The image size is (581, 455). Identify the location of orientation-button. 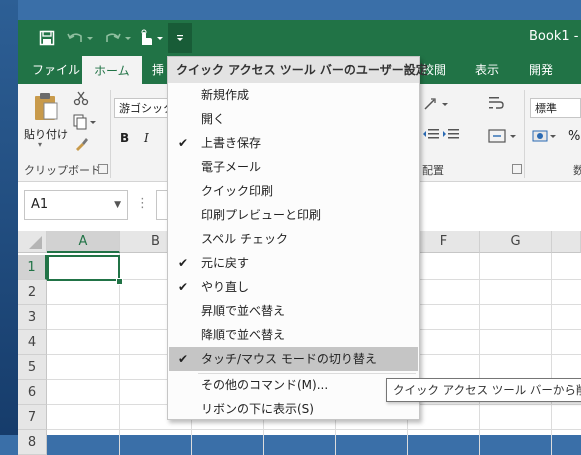
(437, 105).